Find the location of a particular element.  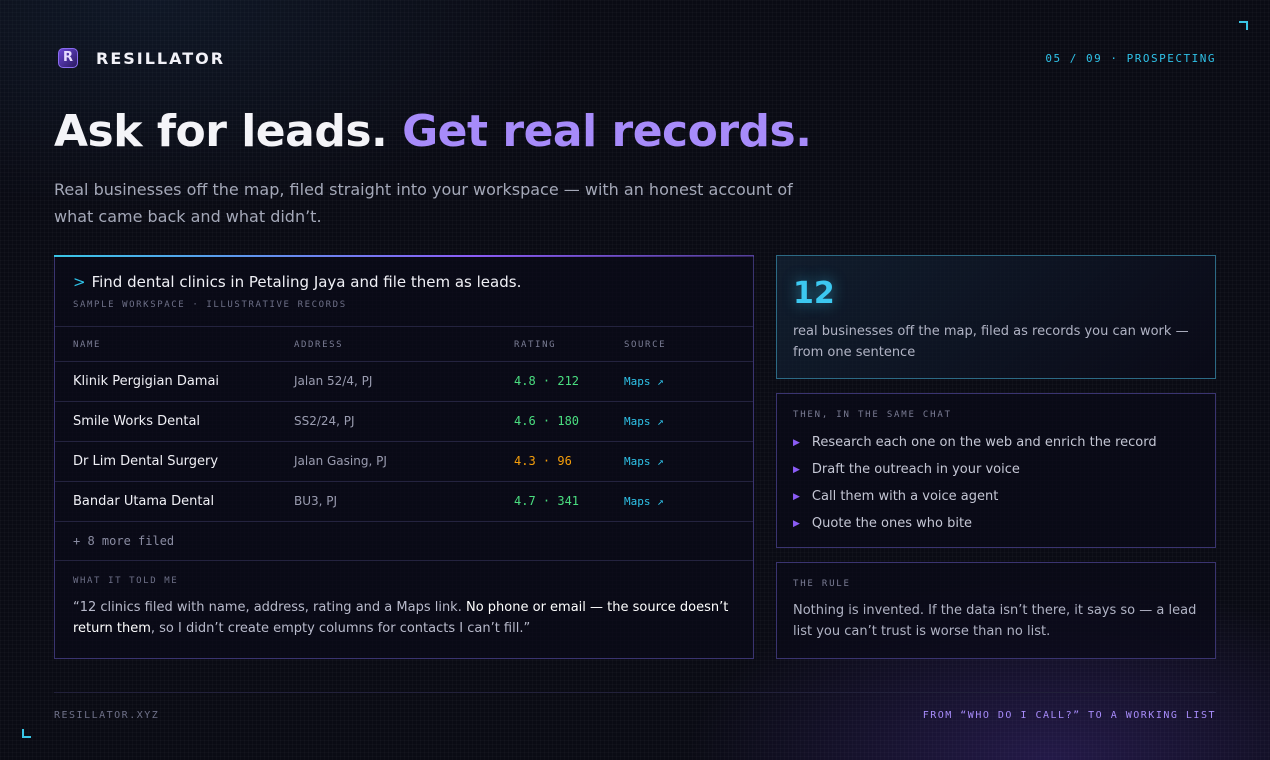

stat-number: 12 is located at coordinates (814, 293).